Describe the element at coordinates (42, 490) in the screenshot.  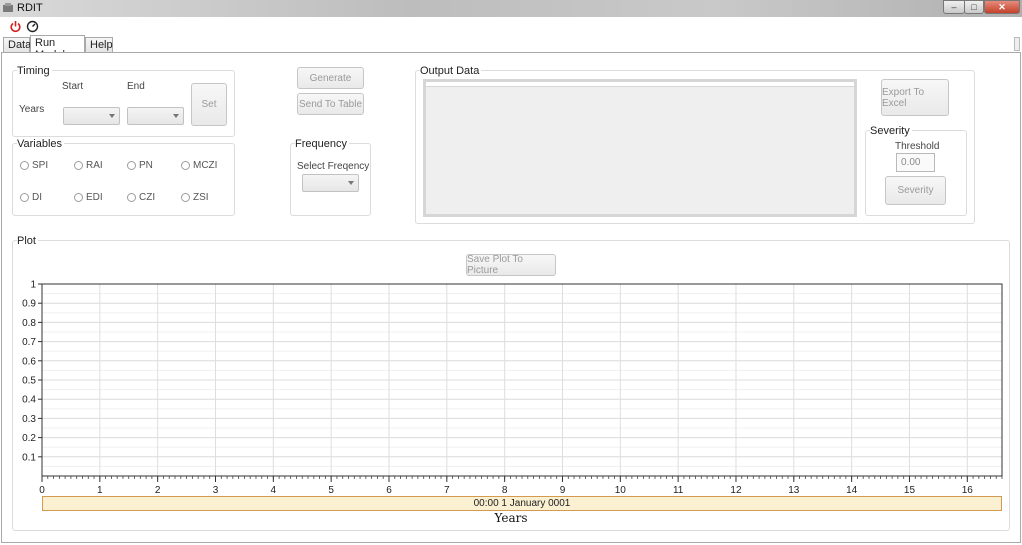
I see `x-tick-label: 0` at that location.